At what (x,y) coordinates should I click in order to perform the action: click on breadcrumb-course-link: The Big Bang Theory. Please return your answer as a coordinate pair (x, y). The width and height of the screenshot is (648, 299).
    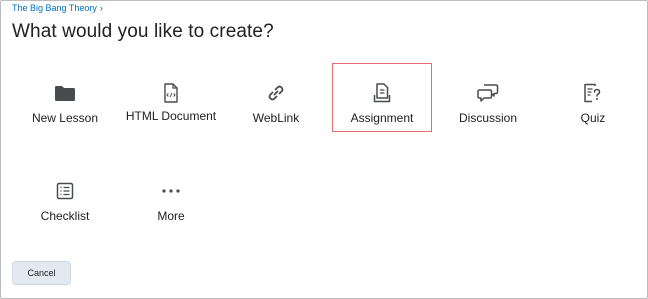
    Looking at the image, I should click on (54, 8).